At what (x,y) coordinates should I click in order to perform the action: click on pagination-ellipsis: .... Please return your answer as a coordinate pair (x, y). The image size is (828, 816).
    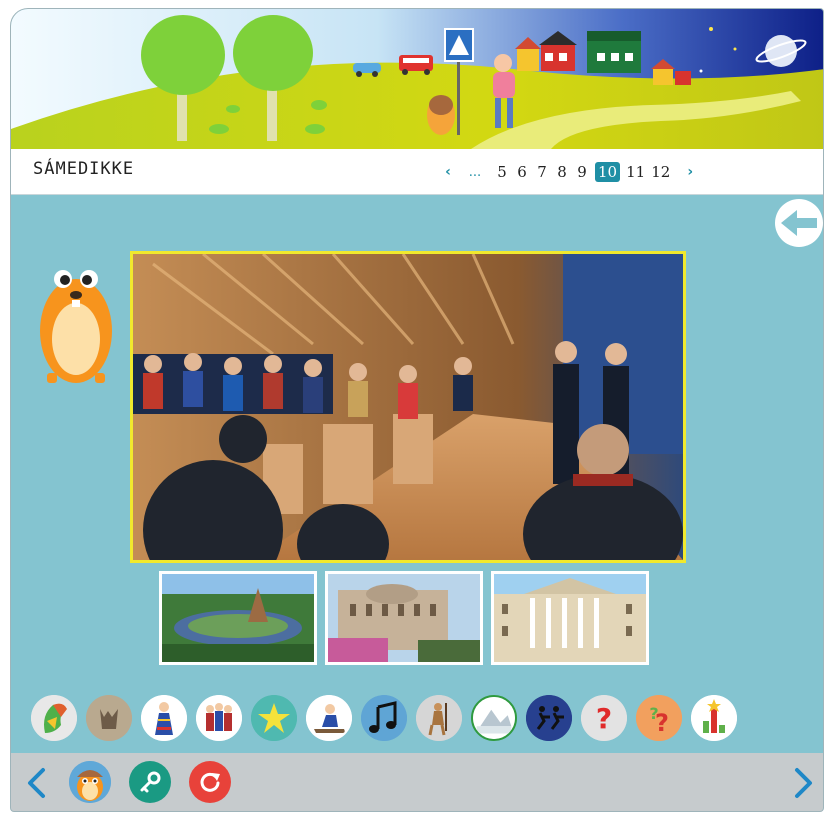
    Looking at the image, I should click on (475, 172).